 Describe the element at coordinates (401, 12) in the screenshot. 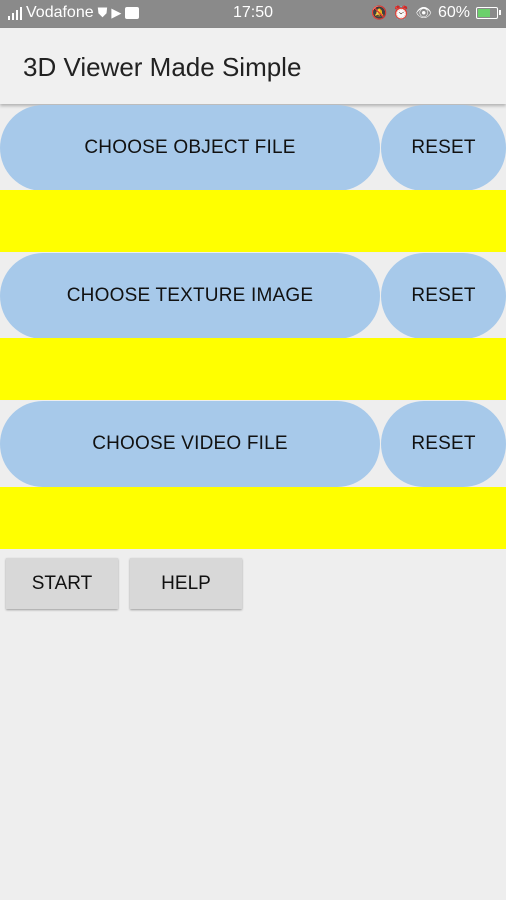

I see `alarm-icon: ⏰` at that location.